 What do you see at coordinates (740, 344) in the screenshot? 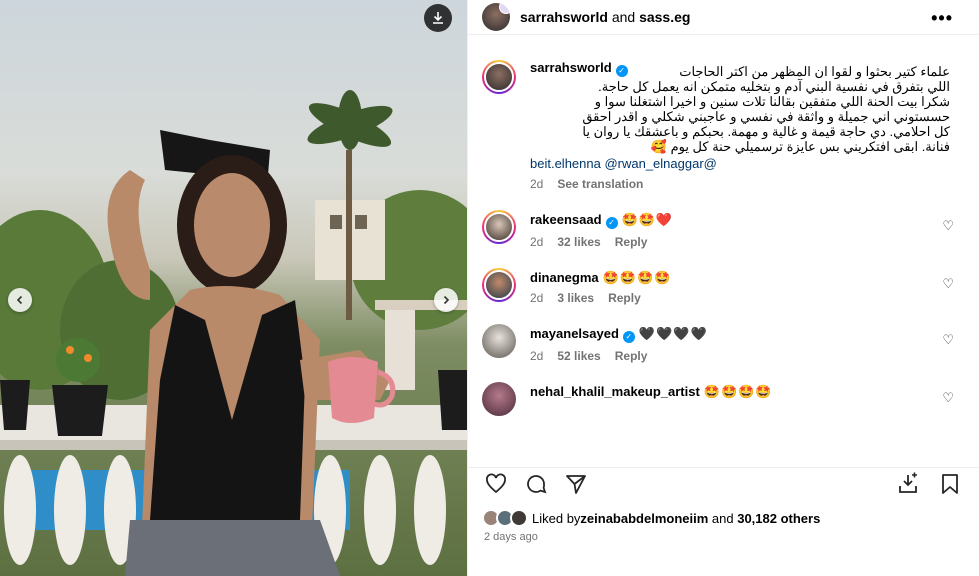
I see `comment-body: mayanelsayed ✓ 🖤🖤🖤🖤 2d 52 likes Reply` at bounding box center [740, 344].